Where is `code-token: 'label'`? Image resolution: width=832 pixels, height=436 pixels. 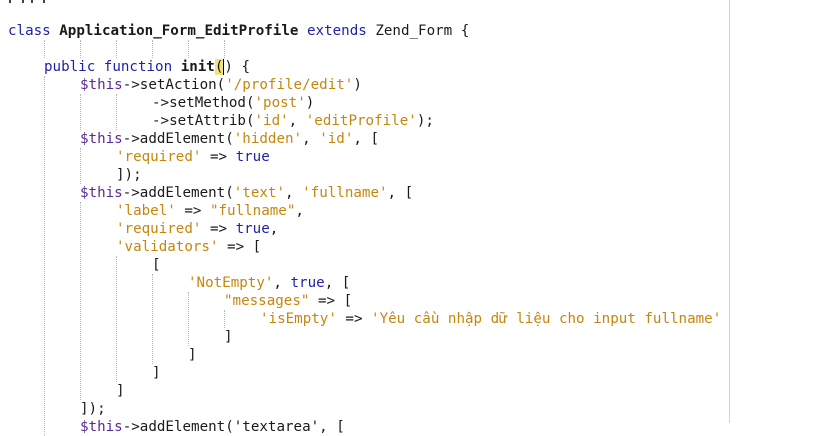 code-token: 'label' is located at coordinates (146, 211).